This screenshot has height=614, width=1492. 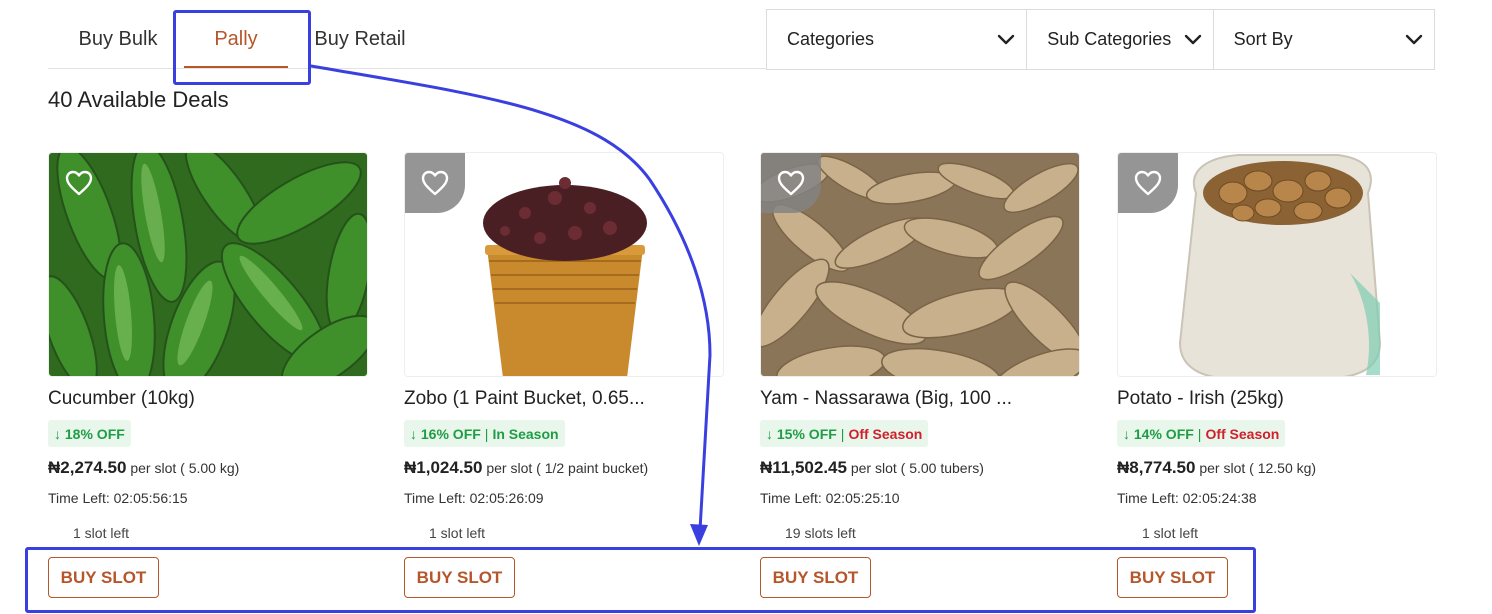 I want to click on discount-badge: ↓ 15% OFF | Off Season, so click(x=844, y=433).